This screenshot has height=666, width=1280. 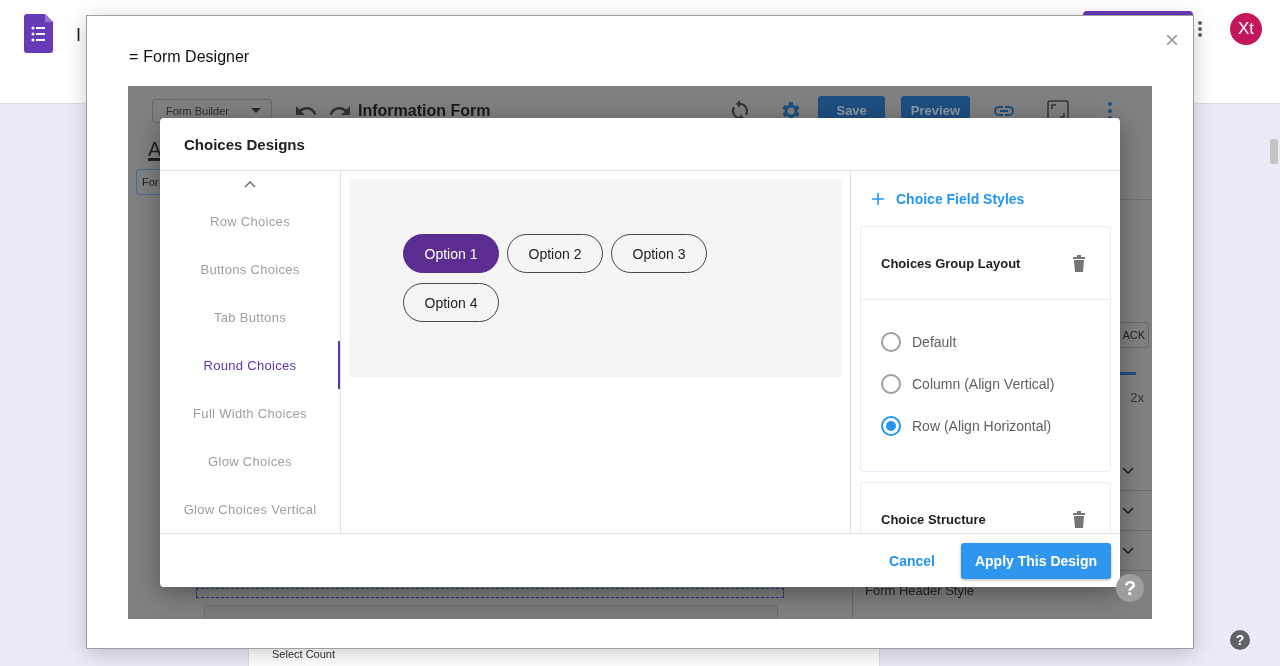 I want to click on radio-label: Column (Align Vertical), so click(x=983, y=384).